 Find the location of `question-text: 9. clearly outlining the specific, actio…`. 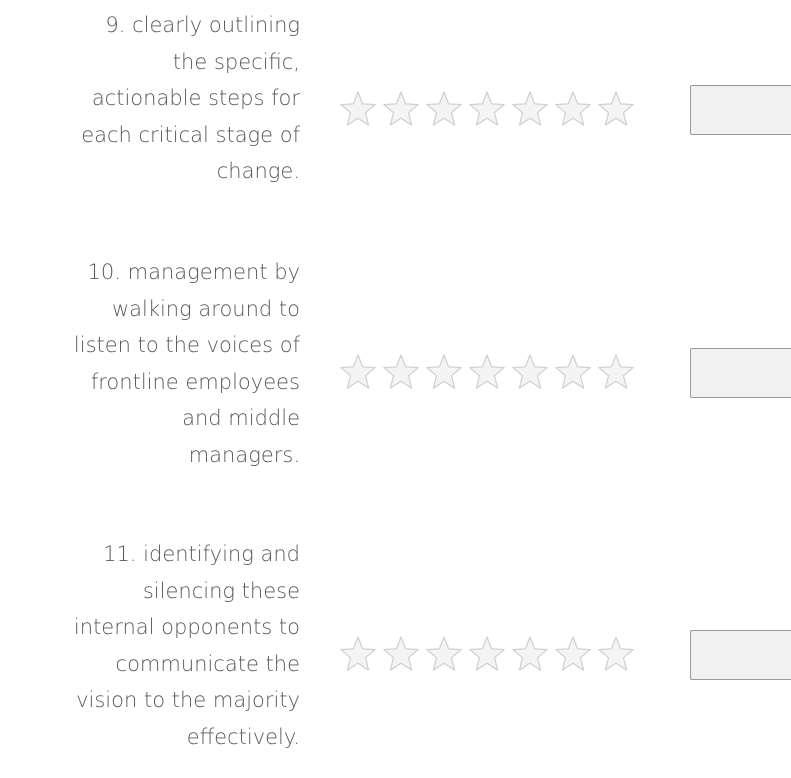

question-text: 9. clearly outlining the specific, actio… is located at coordinates (190, 98).